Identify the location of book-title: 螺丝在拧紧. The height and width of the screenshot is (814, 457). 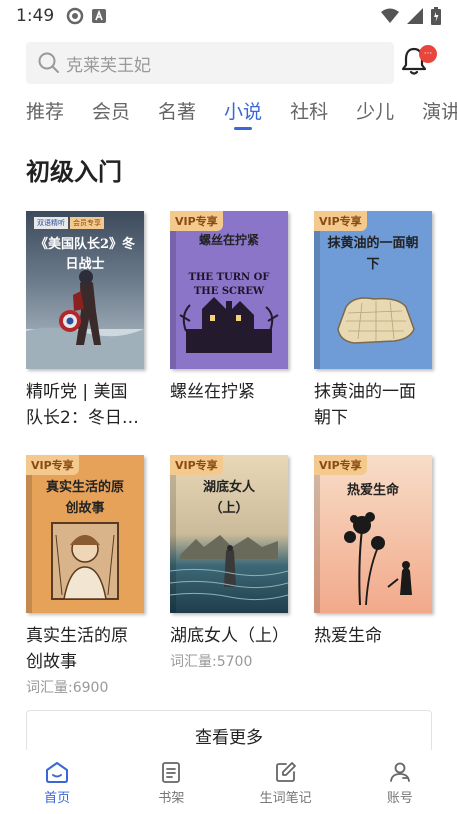
(212, 392).